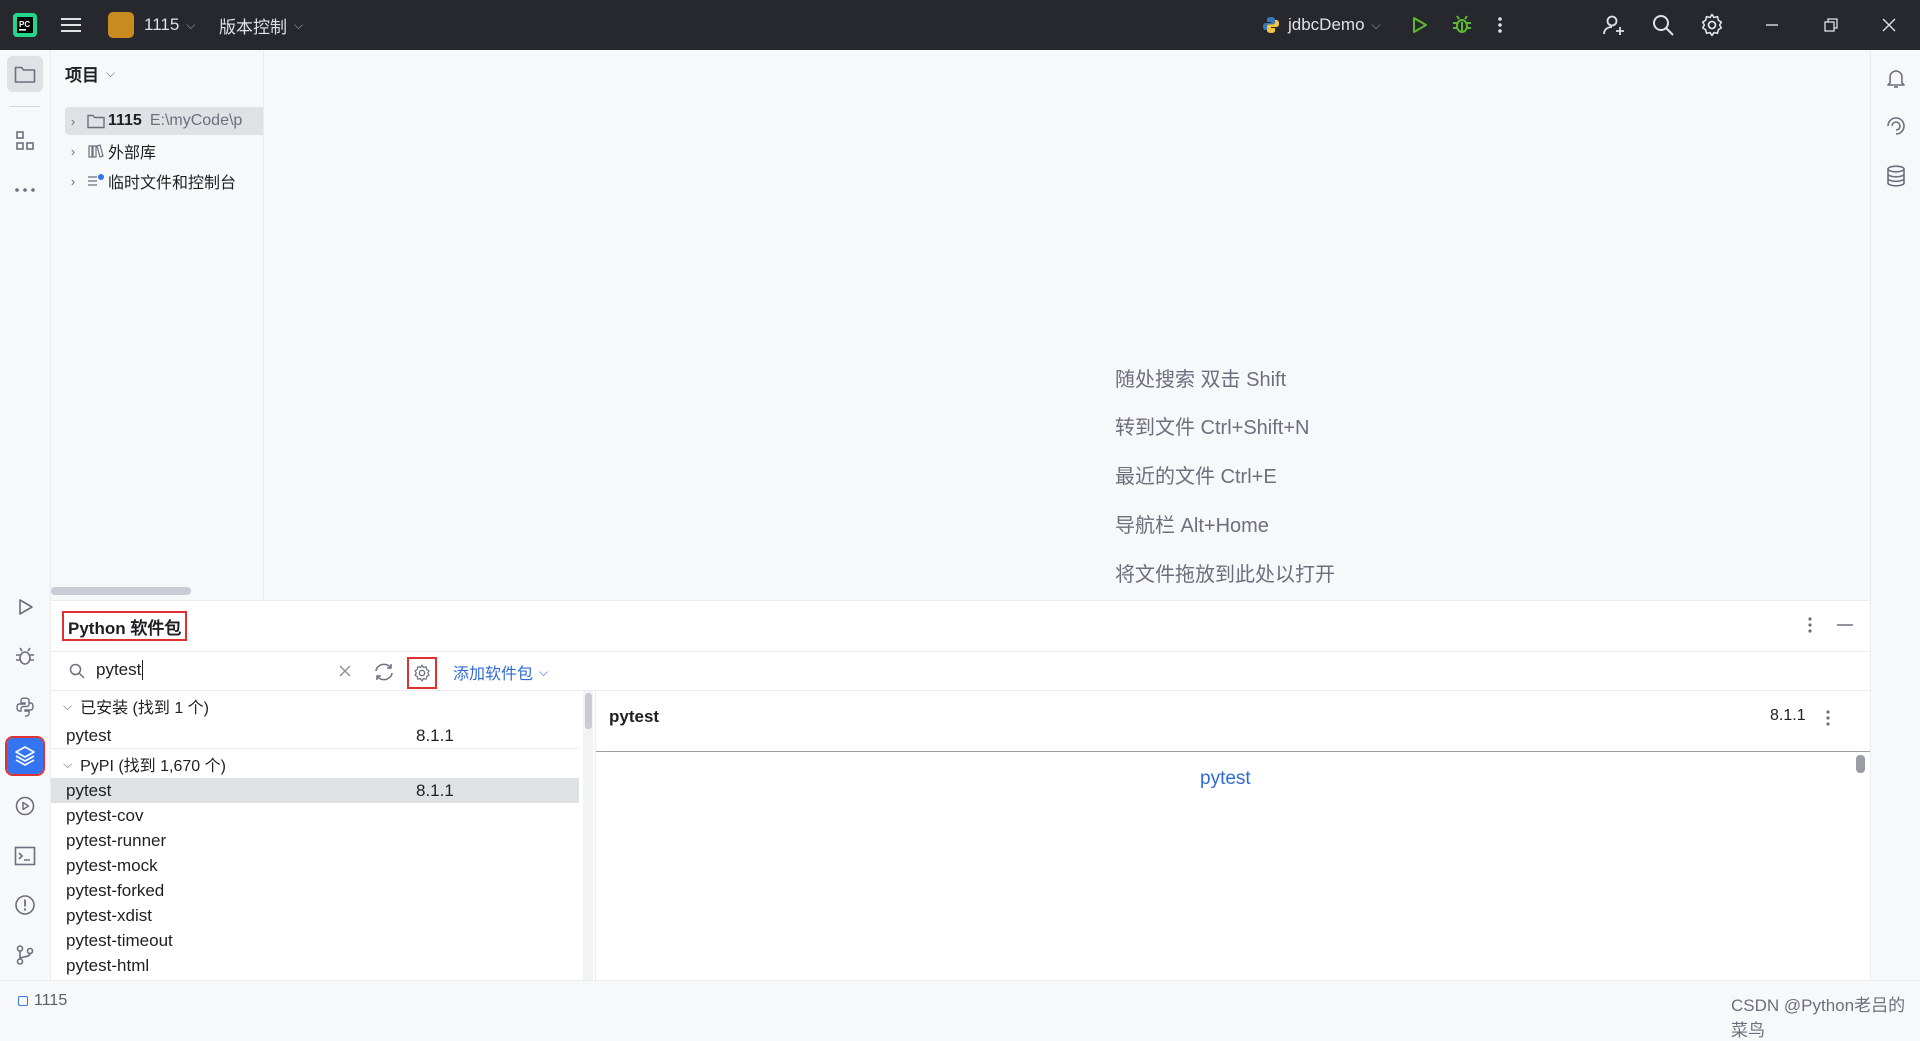  I want to click on hide-panel-icon, so click(1845, 625).